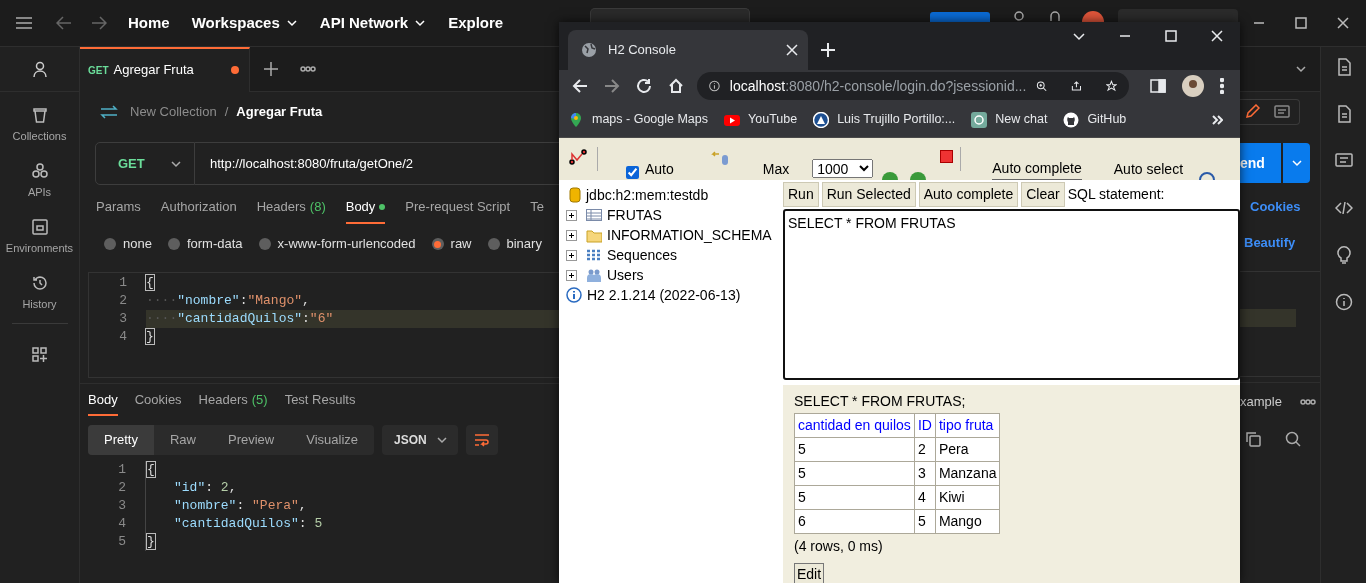 Image resolution: width=1366 pixels, height=583 pixels. I want to click on sidebar-item: Environments, so click(40, 237).